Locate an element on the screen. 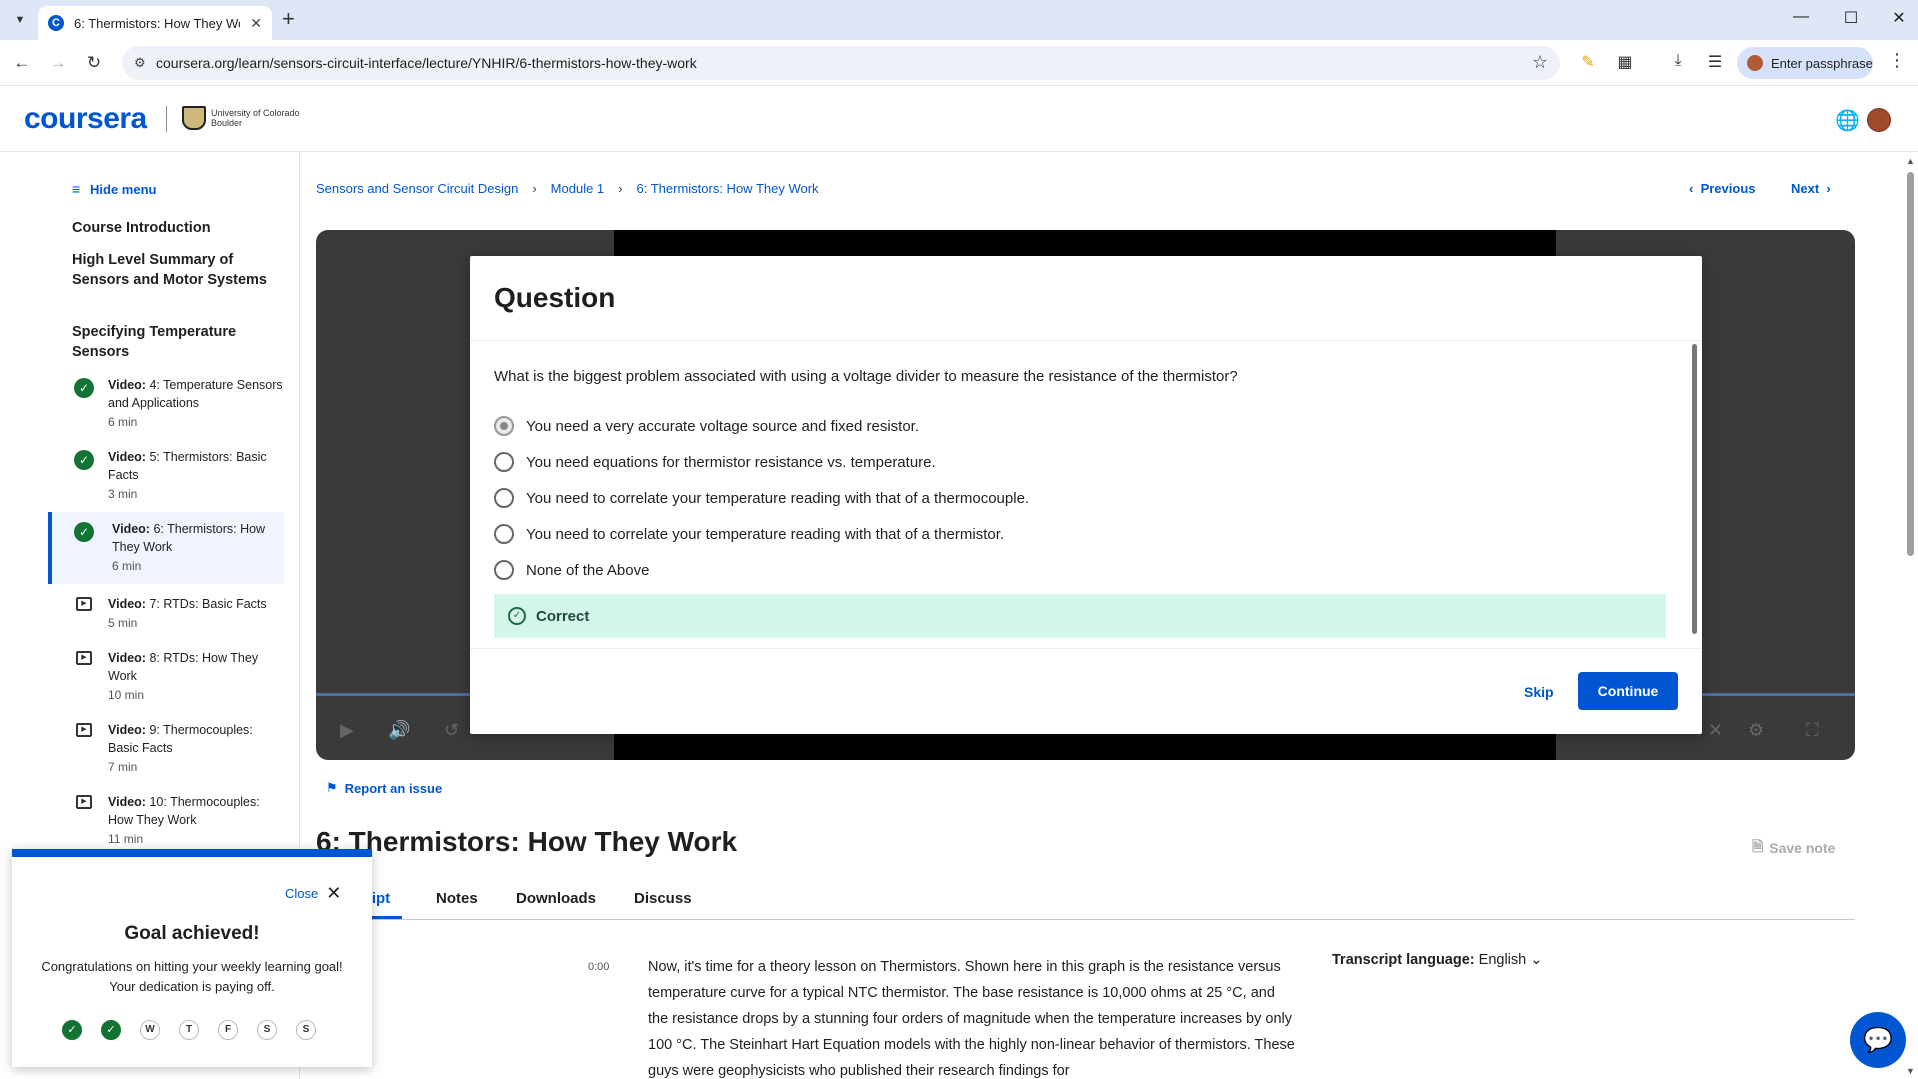  breadcrumb-course: Sensors and Sensor Circuit Design is located at coordinates (417, 188).